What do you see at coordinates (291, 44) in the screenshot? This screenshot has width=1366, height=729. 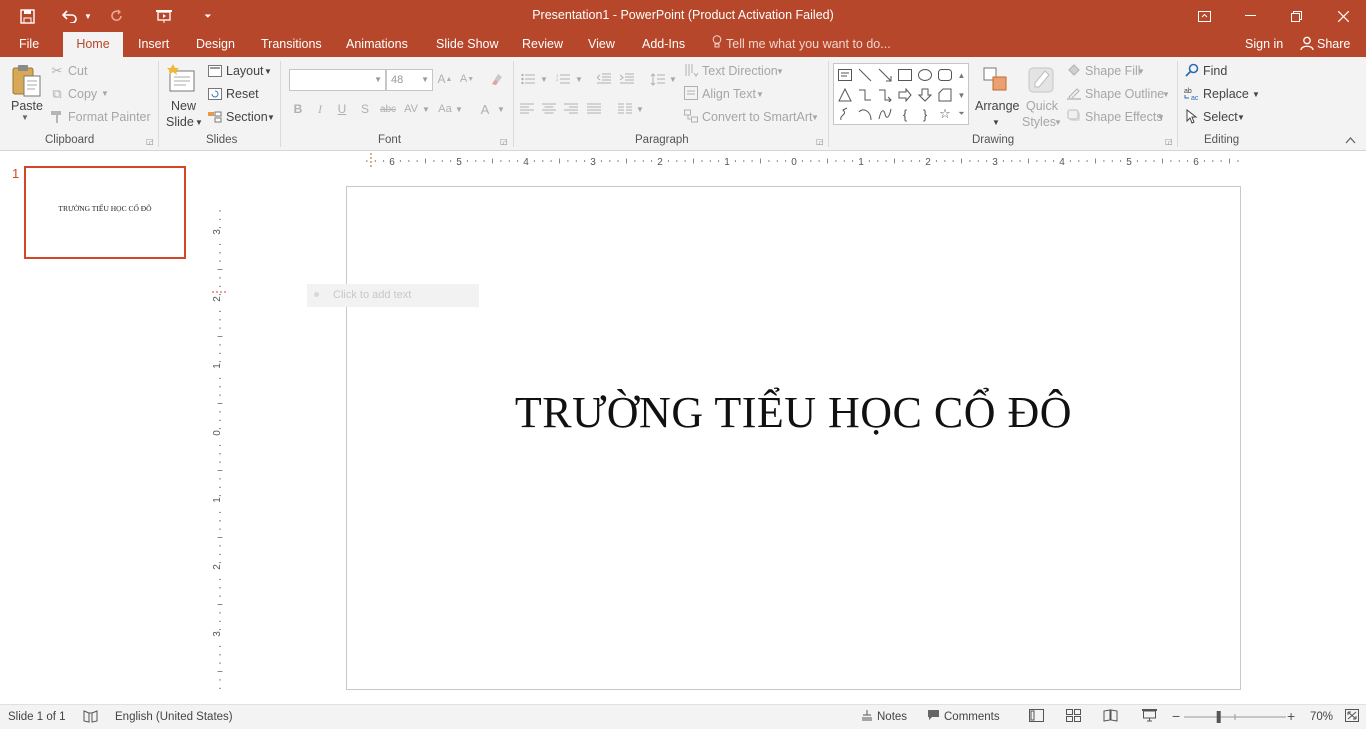 I see `tab-transitions: Transitions` at bounding box center [291, 44].